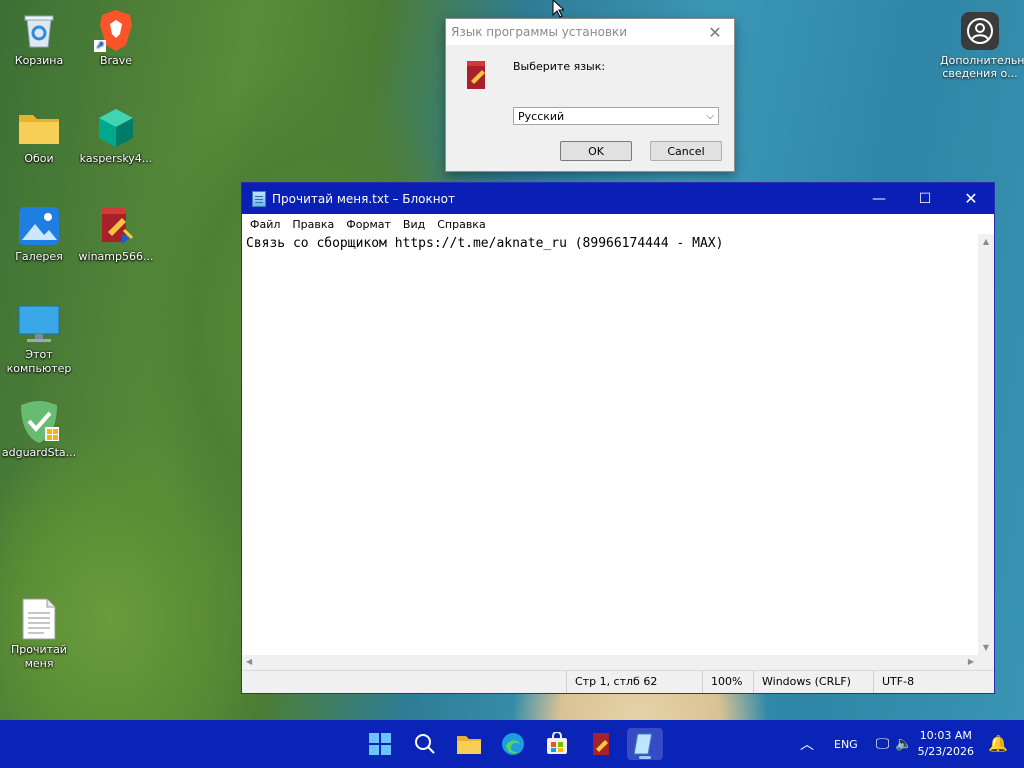  What do you see at coordinates (476, 75) in the screenshot?
I see `installer-icon` at bounding box center [476, 75].